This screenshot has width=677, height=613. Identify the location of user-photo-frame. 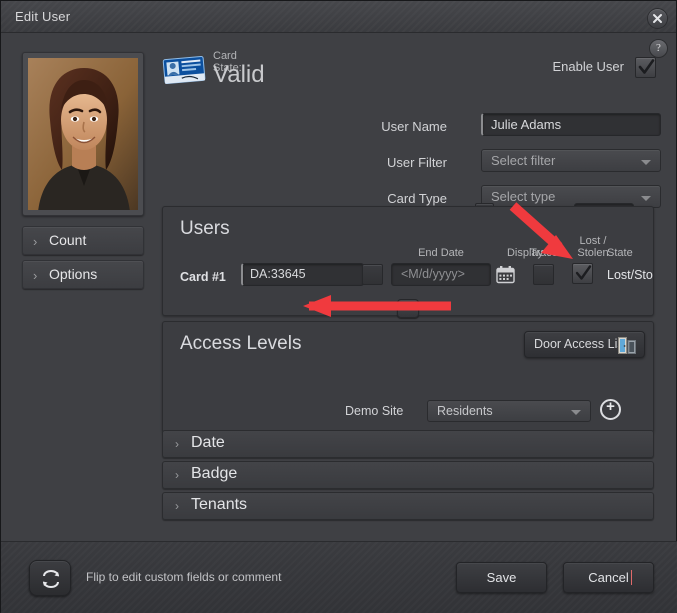
(83, 134).